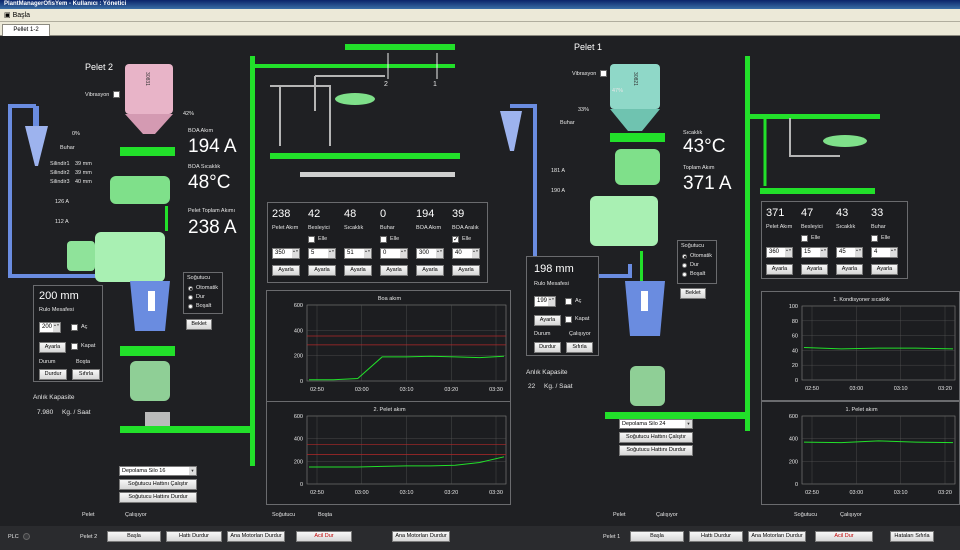 This screenshot has width=960, height=550. Describe the element at coordinates (190, 288) in the screenshot. I see `pelet2-cooler-auto-radio` at that location.